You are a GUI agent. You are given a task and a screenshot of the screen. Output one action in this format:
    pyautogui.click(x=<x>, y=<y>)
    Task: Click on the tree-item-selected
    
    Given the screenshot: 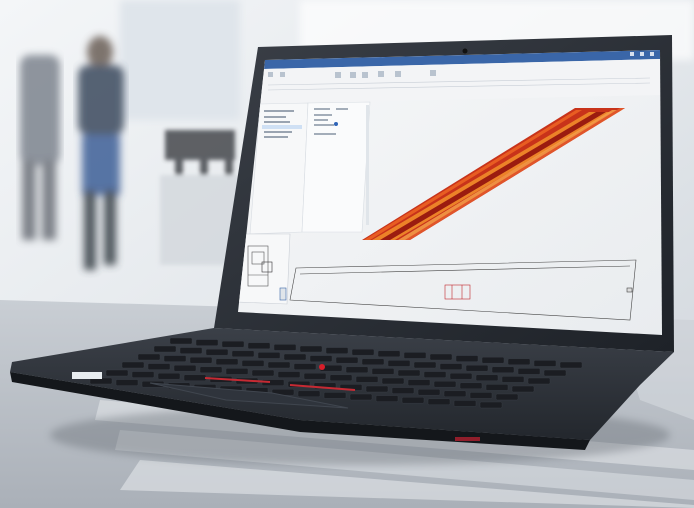 What is the action you would take?
    pyautogui.click(x=282, y=127)
    